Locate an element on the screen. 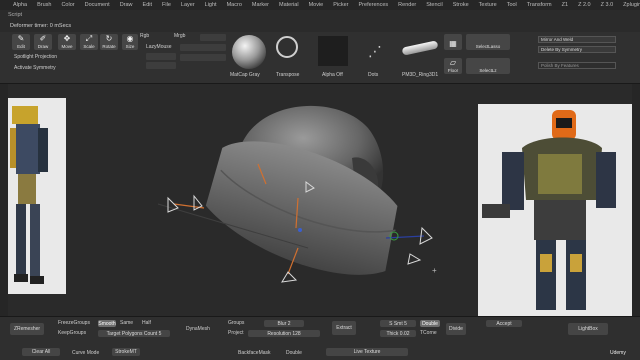 The width and height of the screenshot is (640, 360). menu-item-preferences: Preferences is located at coordinates (374, 5).